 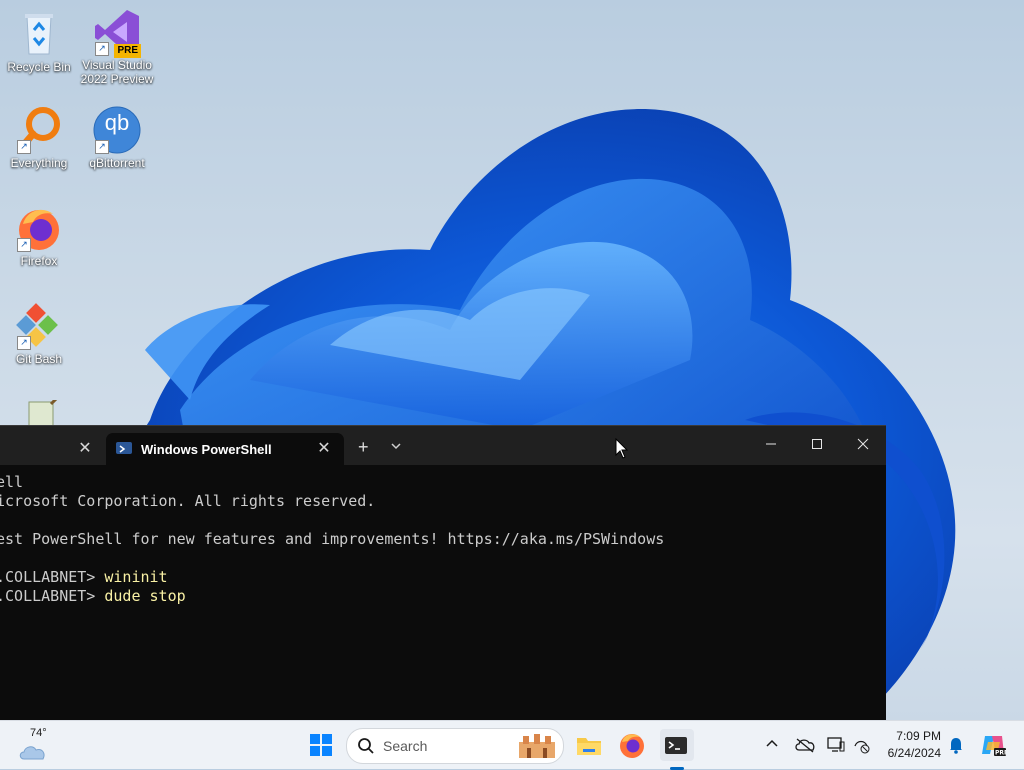 What do you see at coordinates (32, 753) in the screenshot?
I see `cloud-icon` at bounding box center [32, 753].